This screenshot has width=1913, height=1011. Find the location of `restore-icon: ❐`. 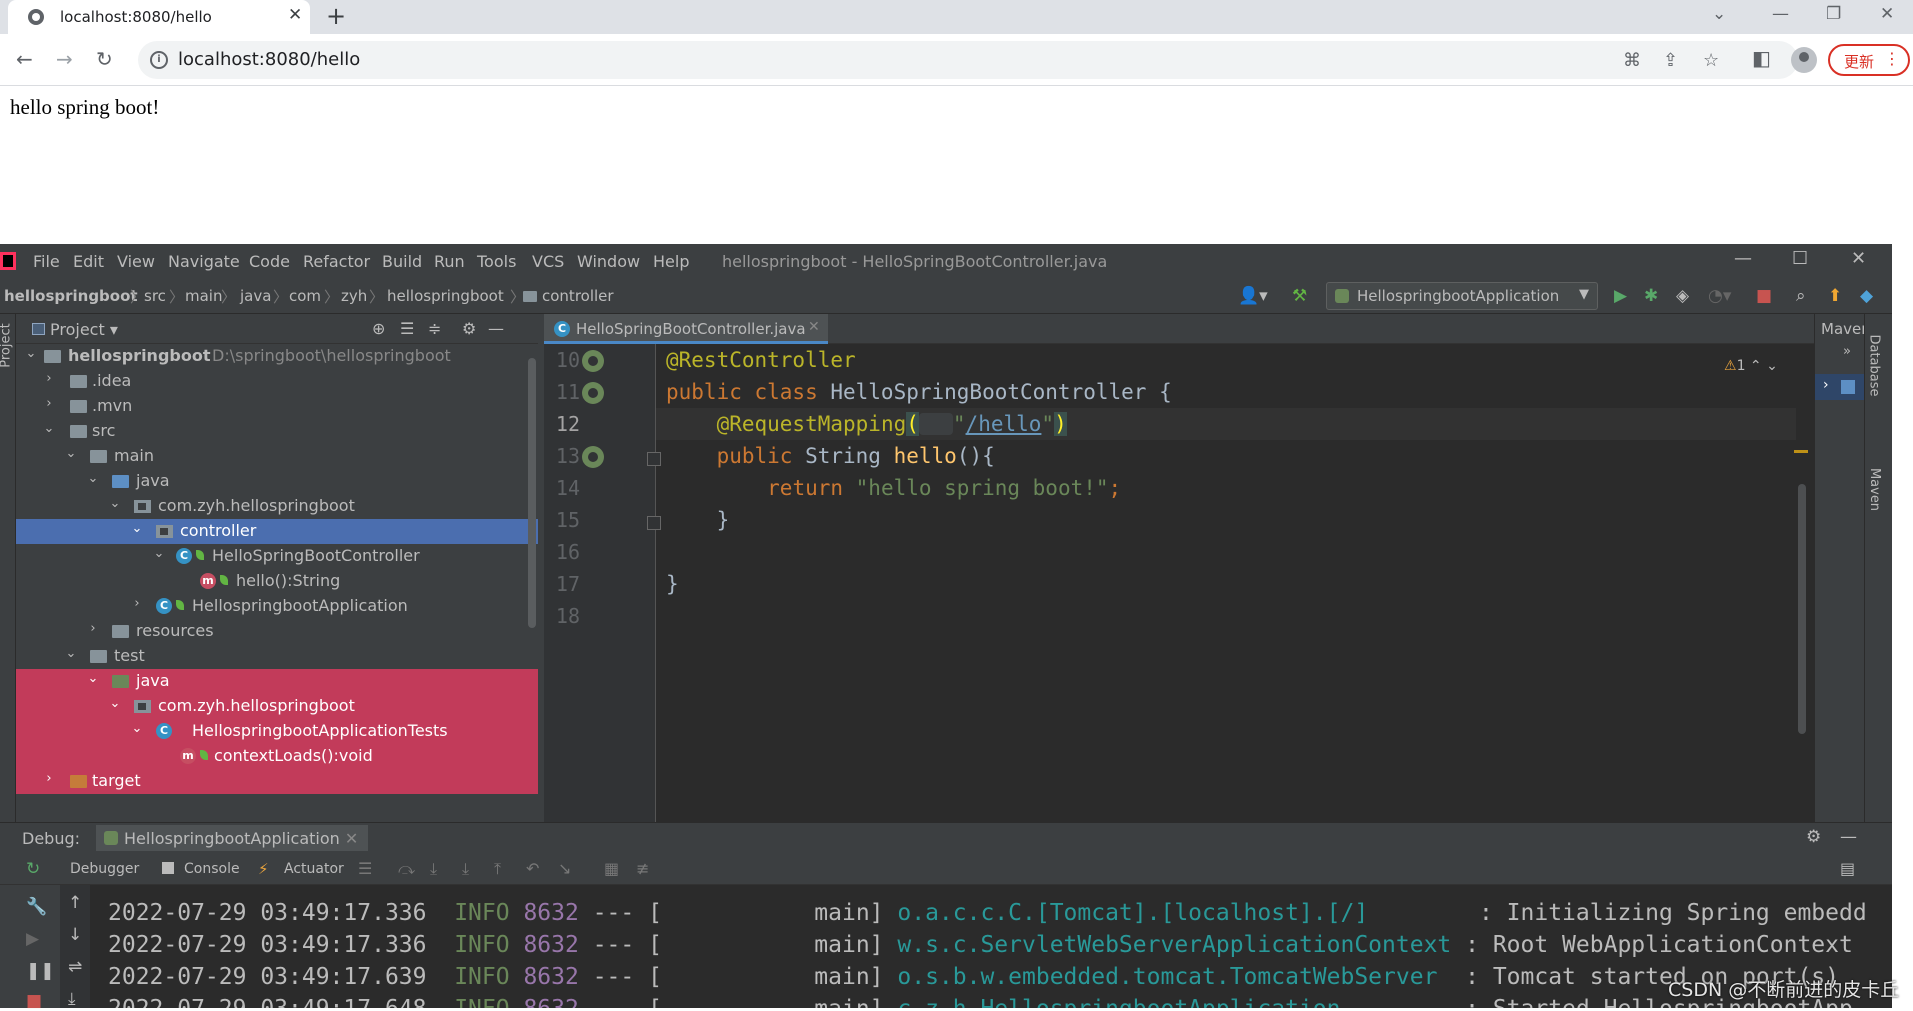

restore-icon: ❐ is located at coordinates (1833, 14).